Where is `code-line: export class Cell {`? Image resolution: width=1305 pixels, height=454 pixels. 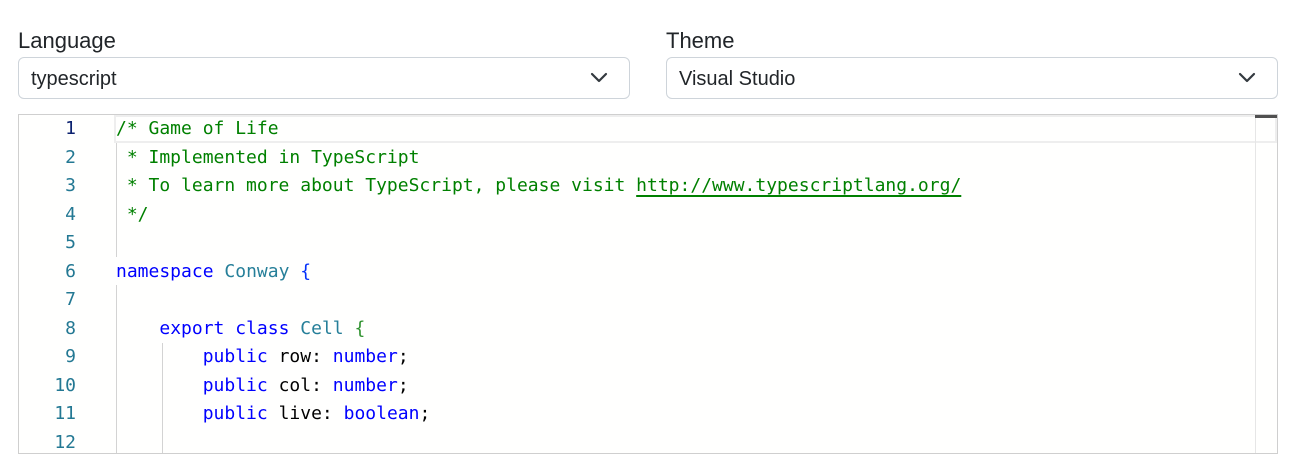 code-line: export class Cell { is located at coordinates (538, 329).